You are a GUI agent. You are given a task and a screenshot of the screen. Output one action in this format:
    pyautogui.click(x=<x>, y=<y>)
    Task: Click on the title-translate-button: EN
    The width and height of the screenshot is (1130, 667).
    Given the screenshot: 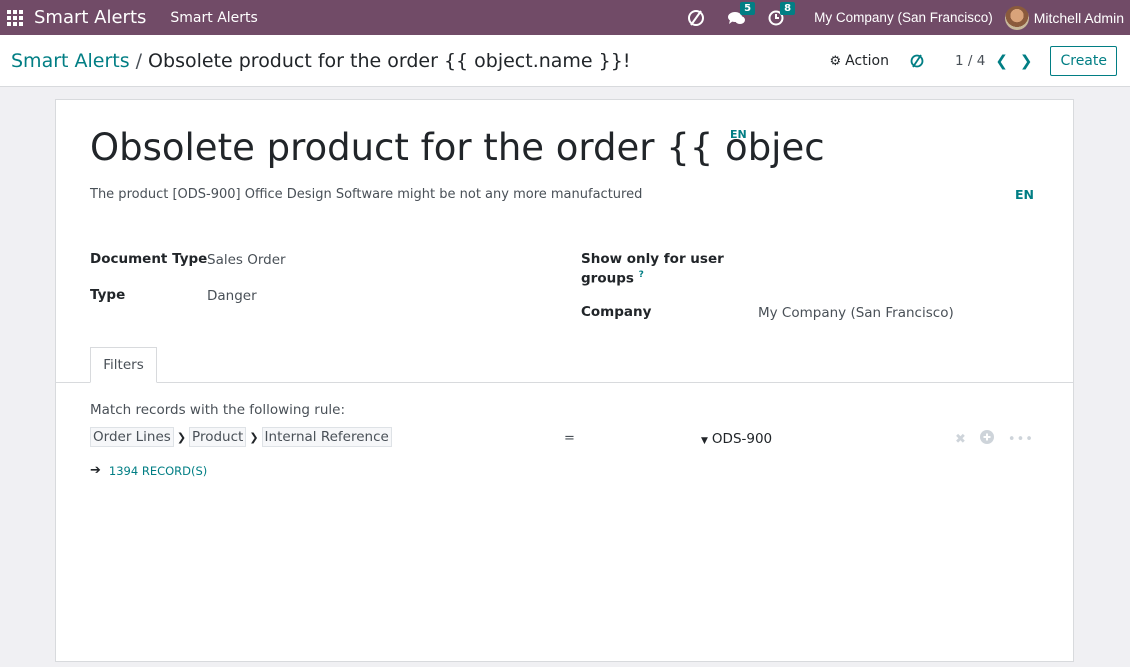 What is the action you would take?
    pyautogui.click(x=738, y=134)
    